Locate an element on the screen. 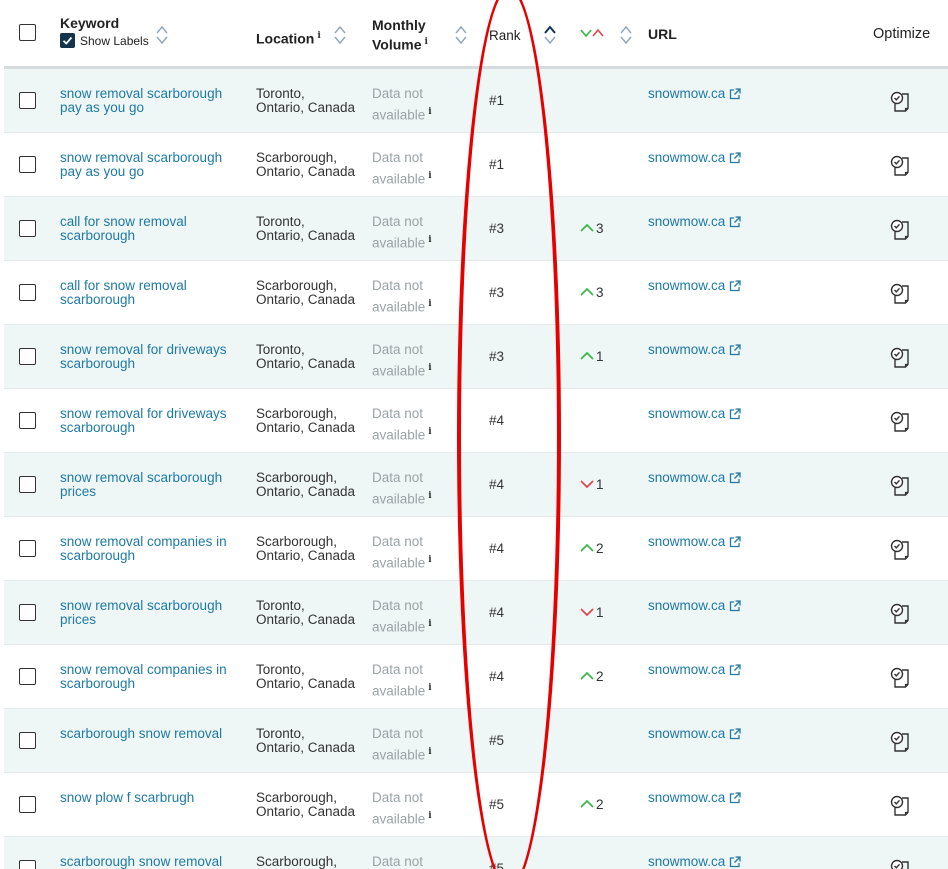  keyword-link: snow plow f scarbrugh is located at coordinates (155, 798).